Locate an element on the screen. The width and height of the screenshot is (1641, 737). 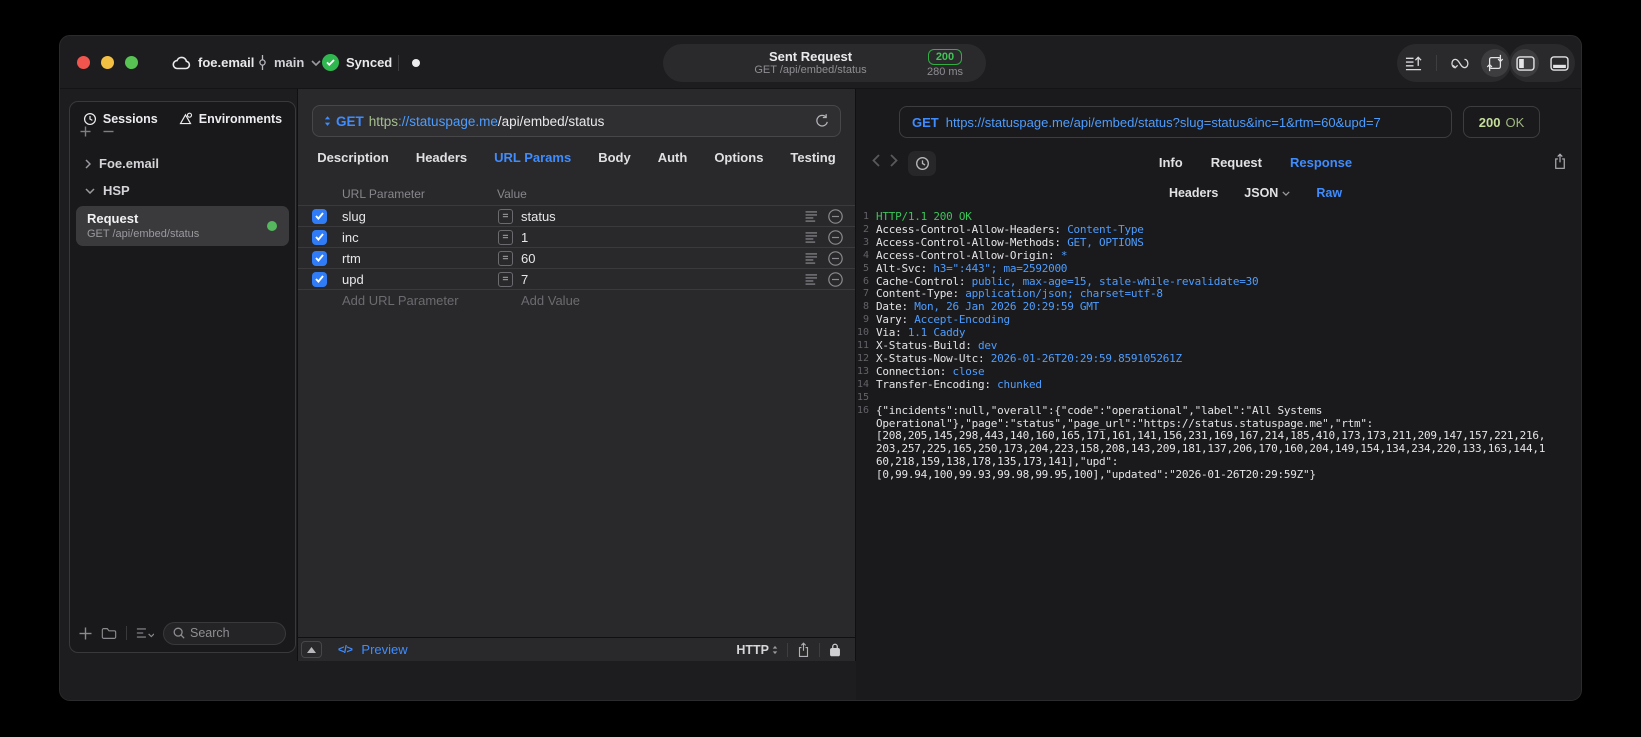
branch-icon is located at coordinates (262, 62).